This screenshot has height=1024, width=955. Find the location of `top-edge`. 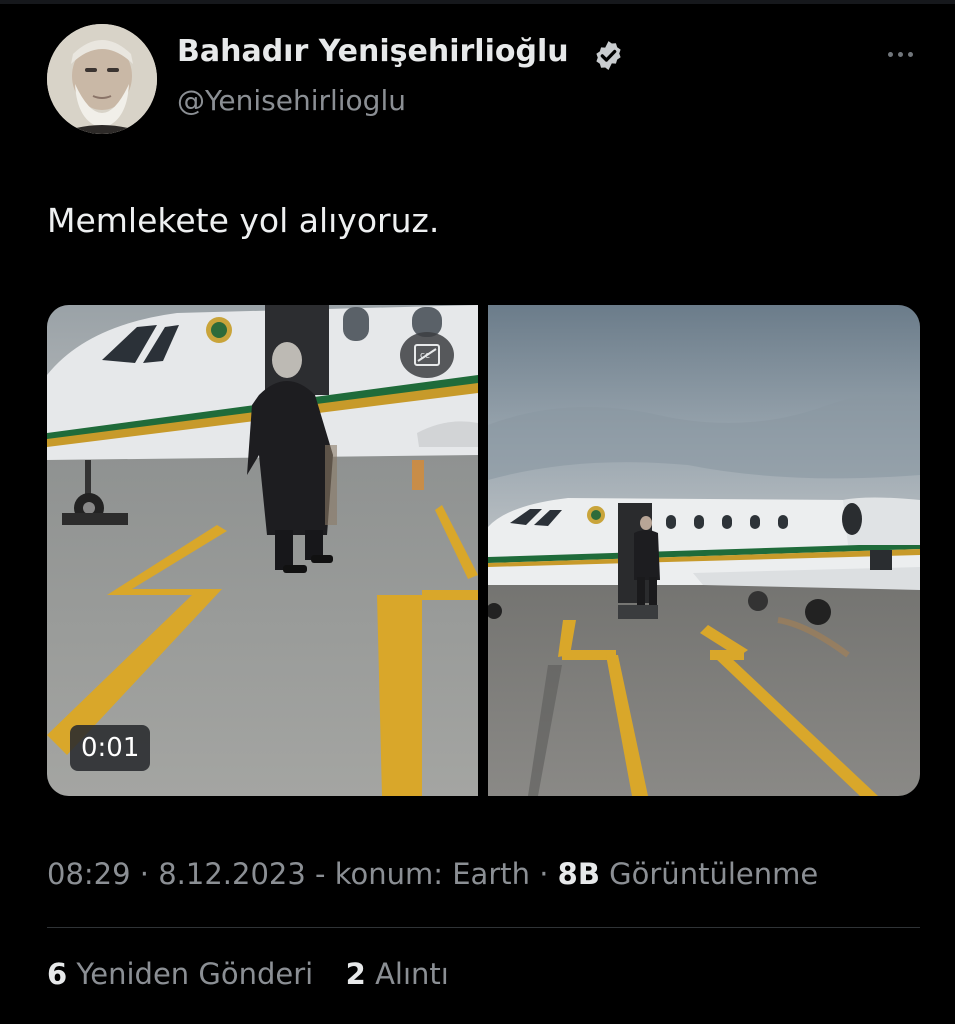

top-edge is located at coordinates (477, 2).